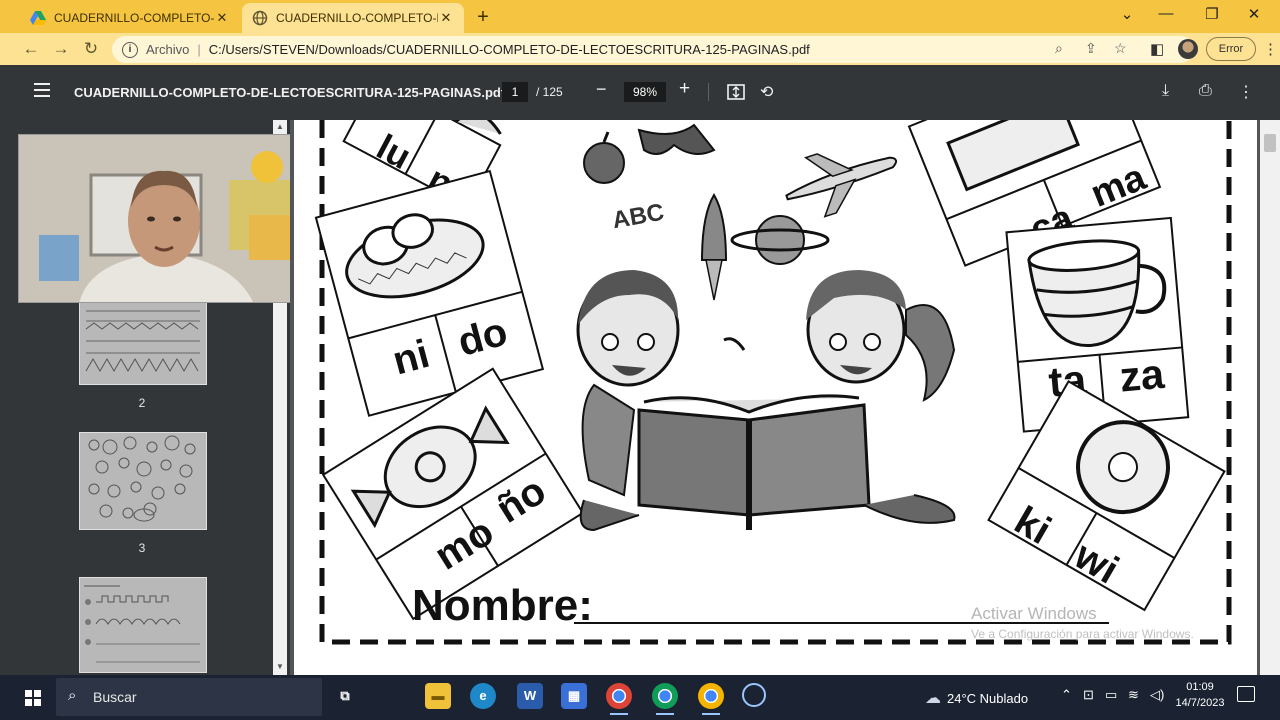 The height and width of the screenshot is (720, 1280). I want to click on dinosaur-illustration, so click(676, 139).